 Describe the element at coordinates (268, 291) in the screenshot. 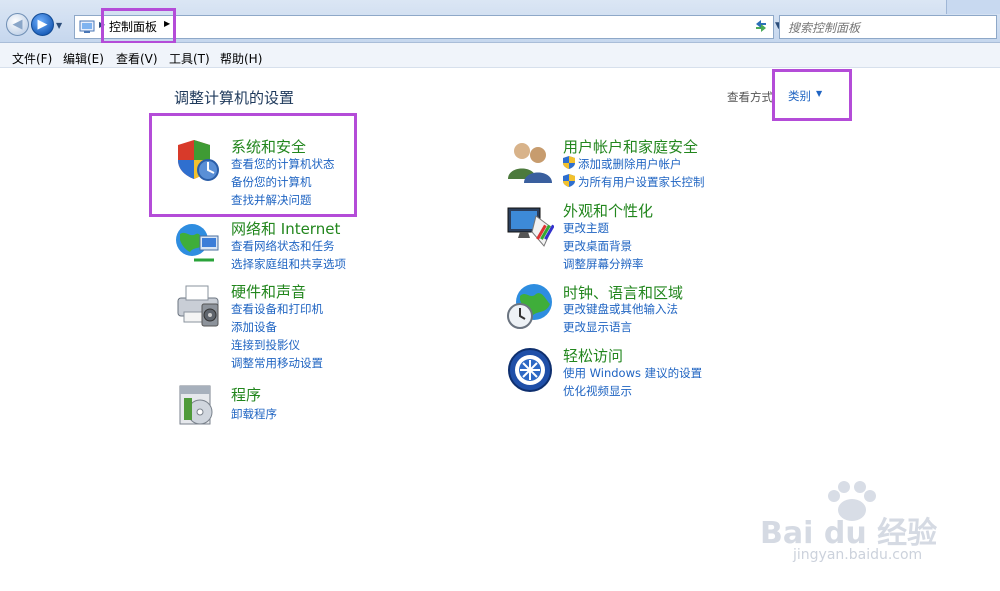

I see `category-title-hardware-sound: 硬件和声音` at that location.